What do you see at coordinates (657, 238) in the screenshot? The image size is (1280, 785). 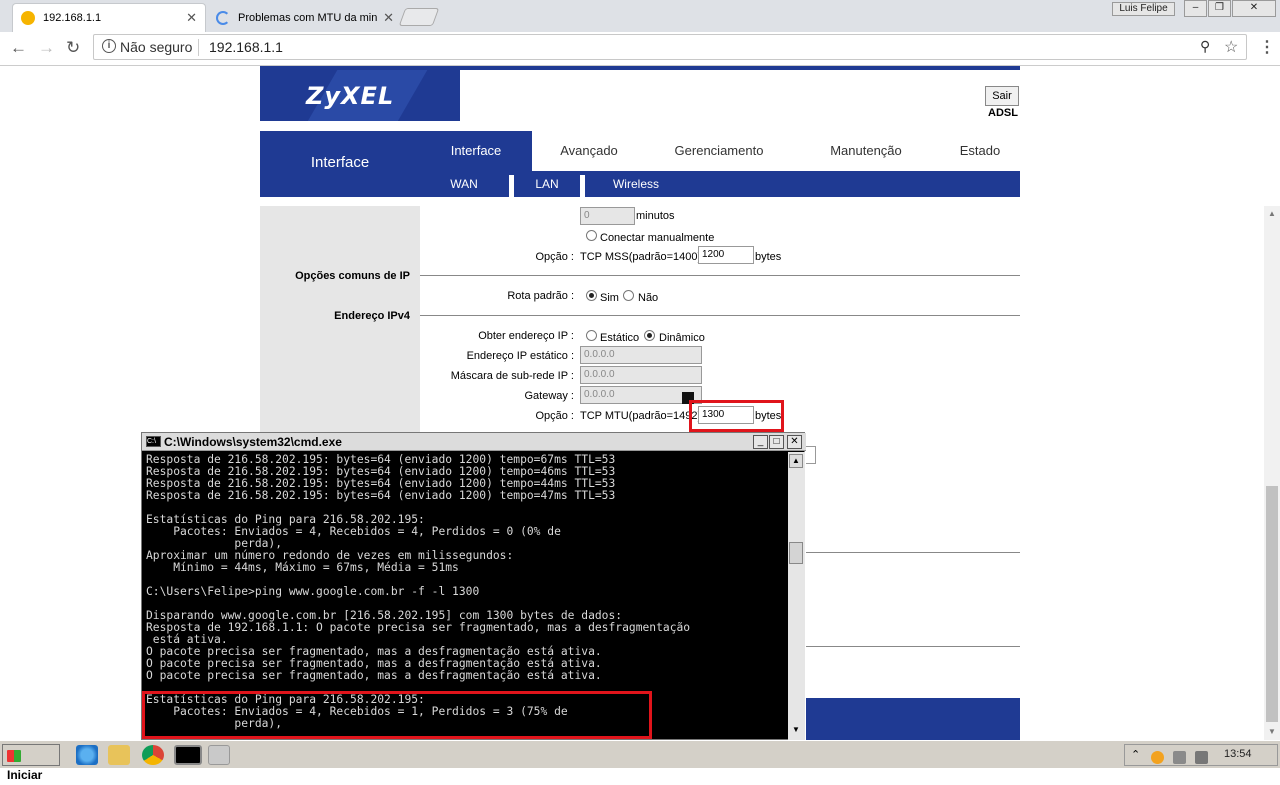 I see `connect-manual-label: Conectar manualmente` at bounding box center [657, 238].